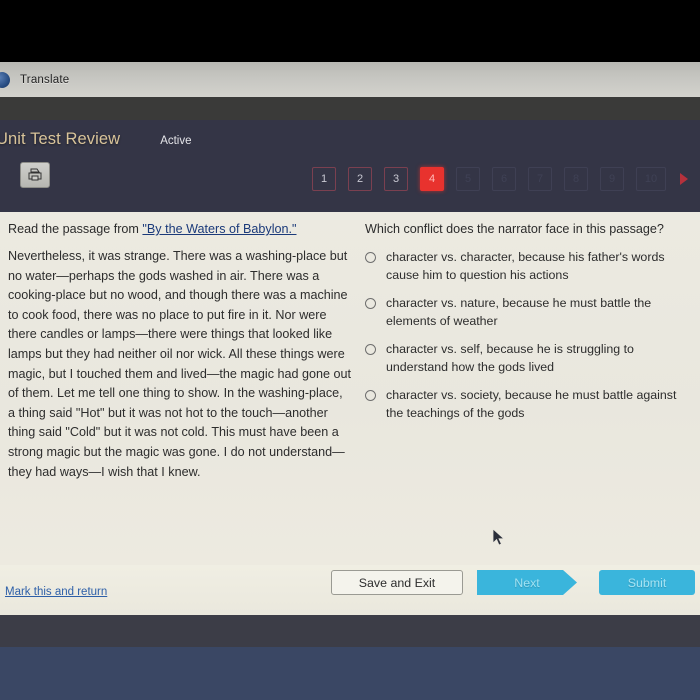 This screenshot has height=700, width=700. What do you see at coordinates (350, 631) in the screenshot?
I see `window-bottom-edge` at bounding box center [350, 631].